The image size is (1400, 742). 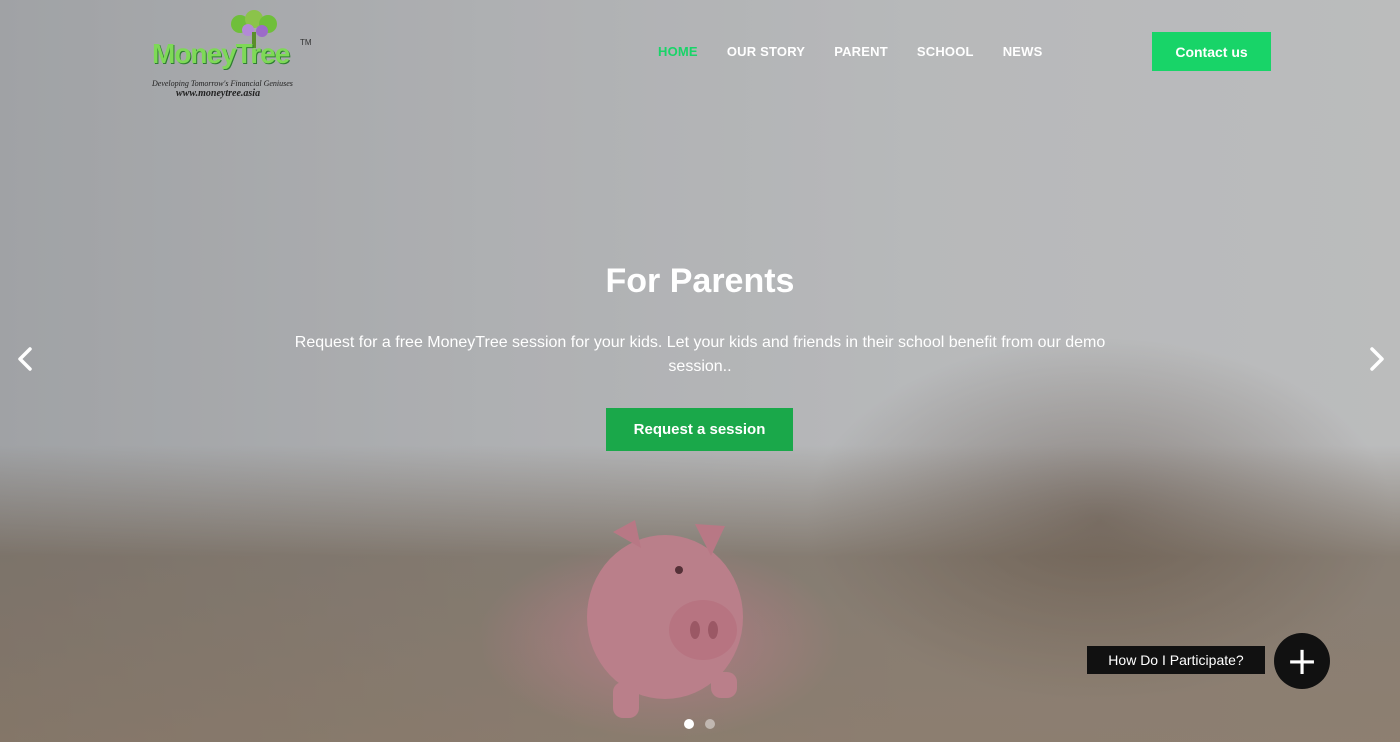 What do you see at coordinates (699, 429) in the screenshot?
I see `request-session-button: Request a session` at bounding box center [699, 429].